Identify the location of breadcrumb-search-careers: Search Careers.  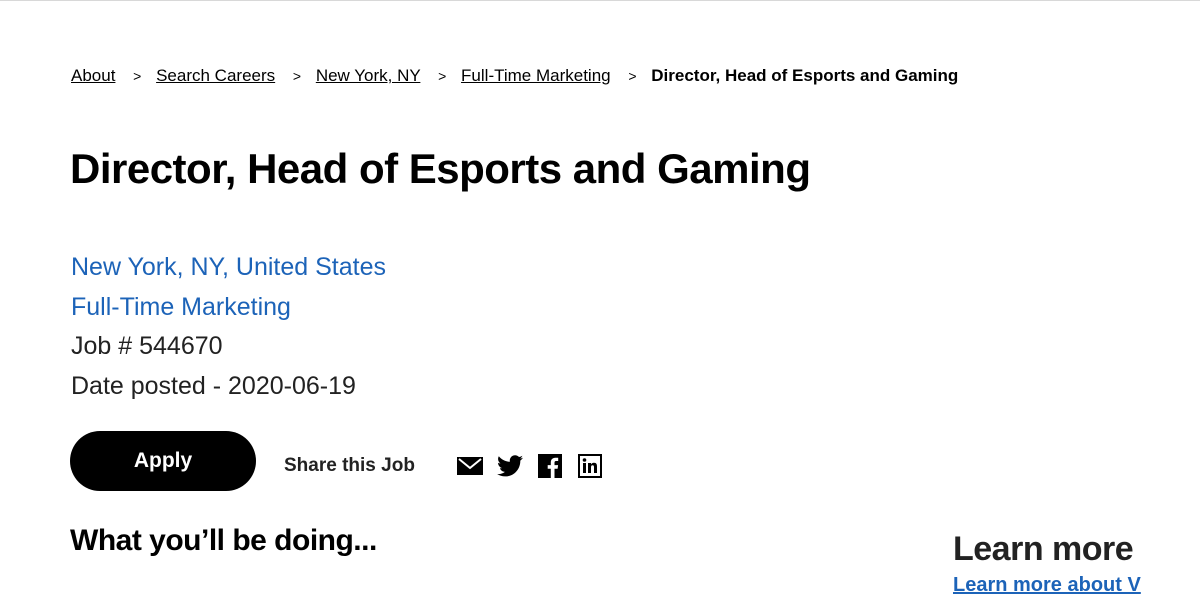
(215, 75).